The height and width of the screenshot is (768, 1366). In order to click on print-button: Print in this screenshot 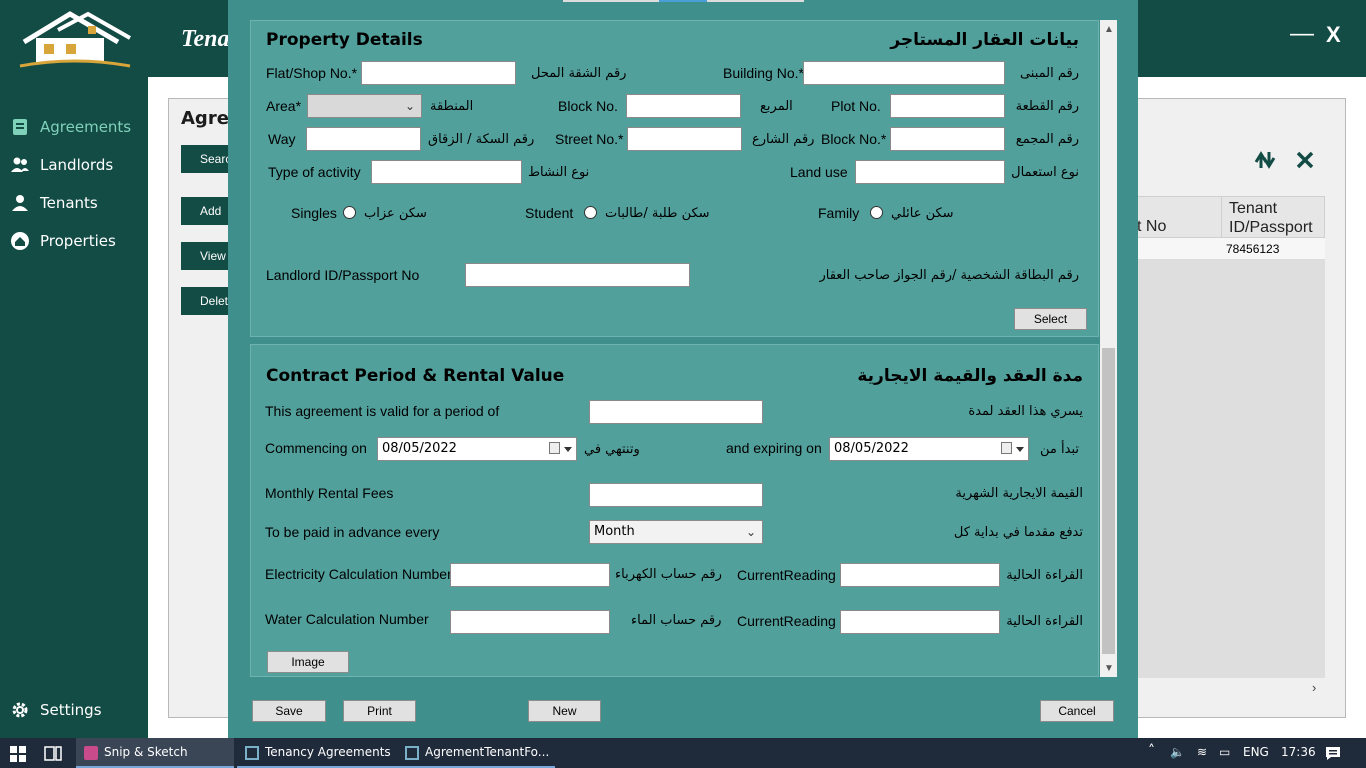, I will do `click(379, 711)`.